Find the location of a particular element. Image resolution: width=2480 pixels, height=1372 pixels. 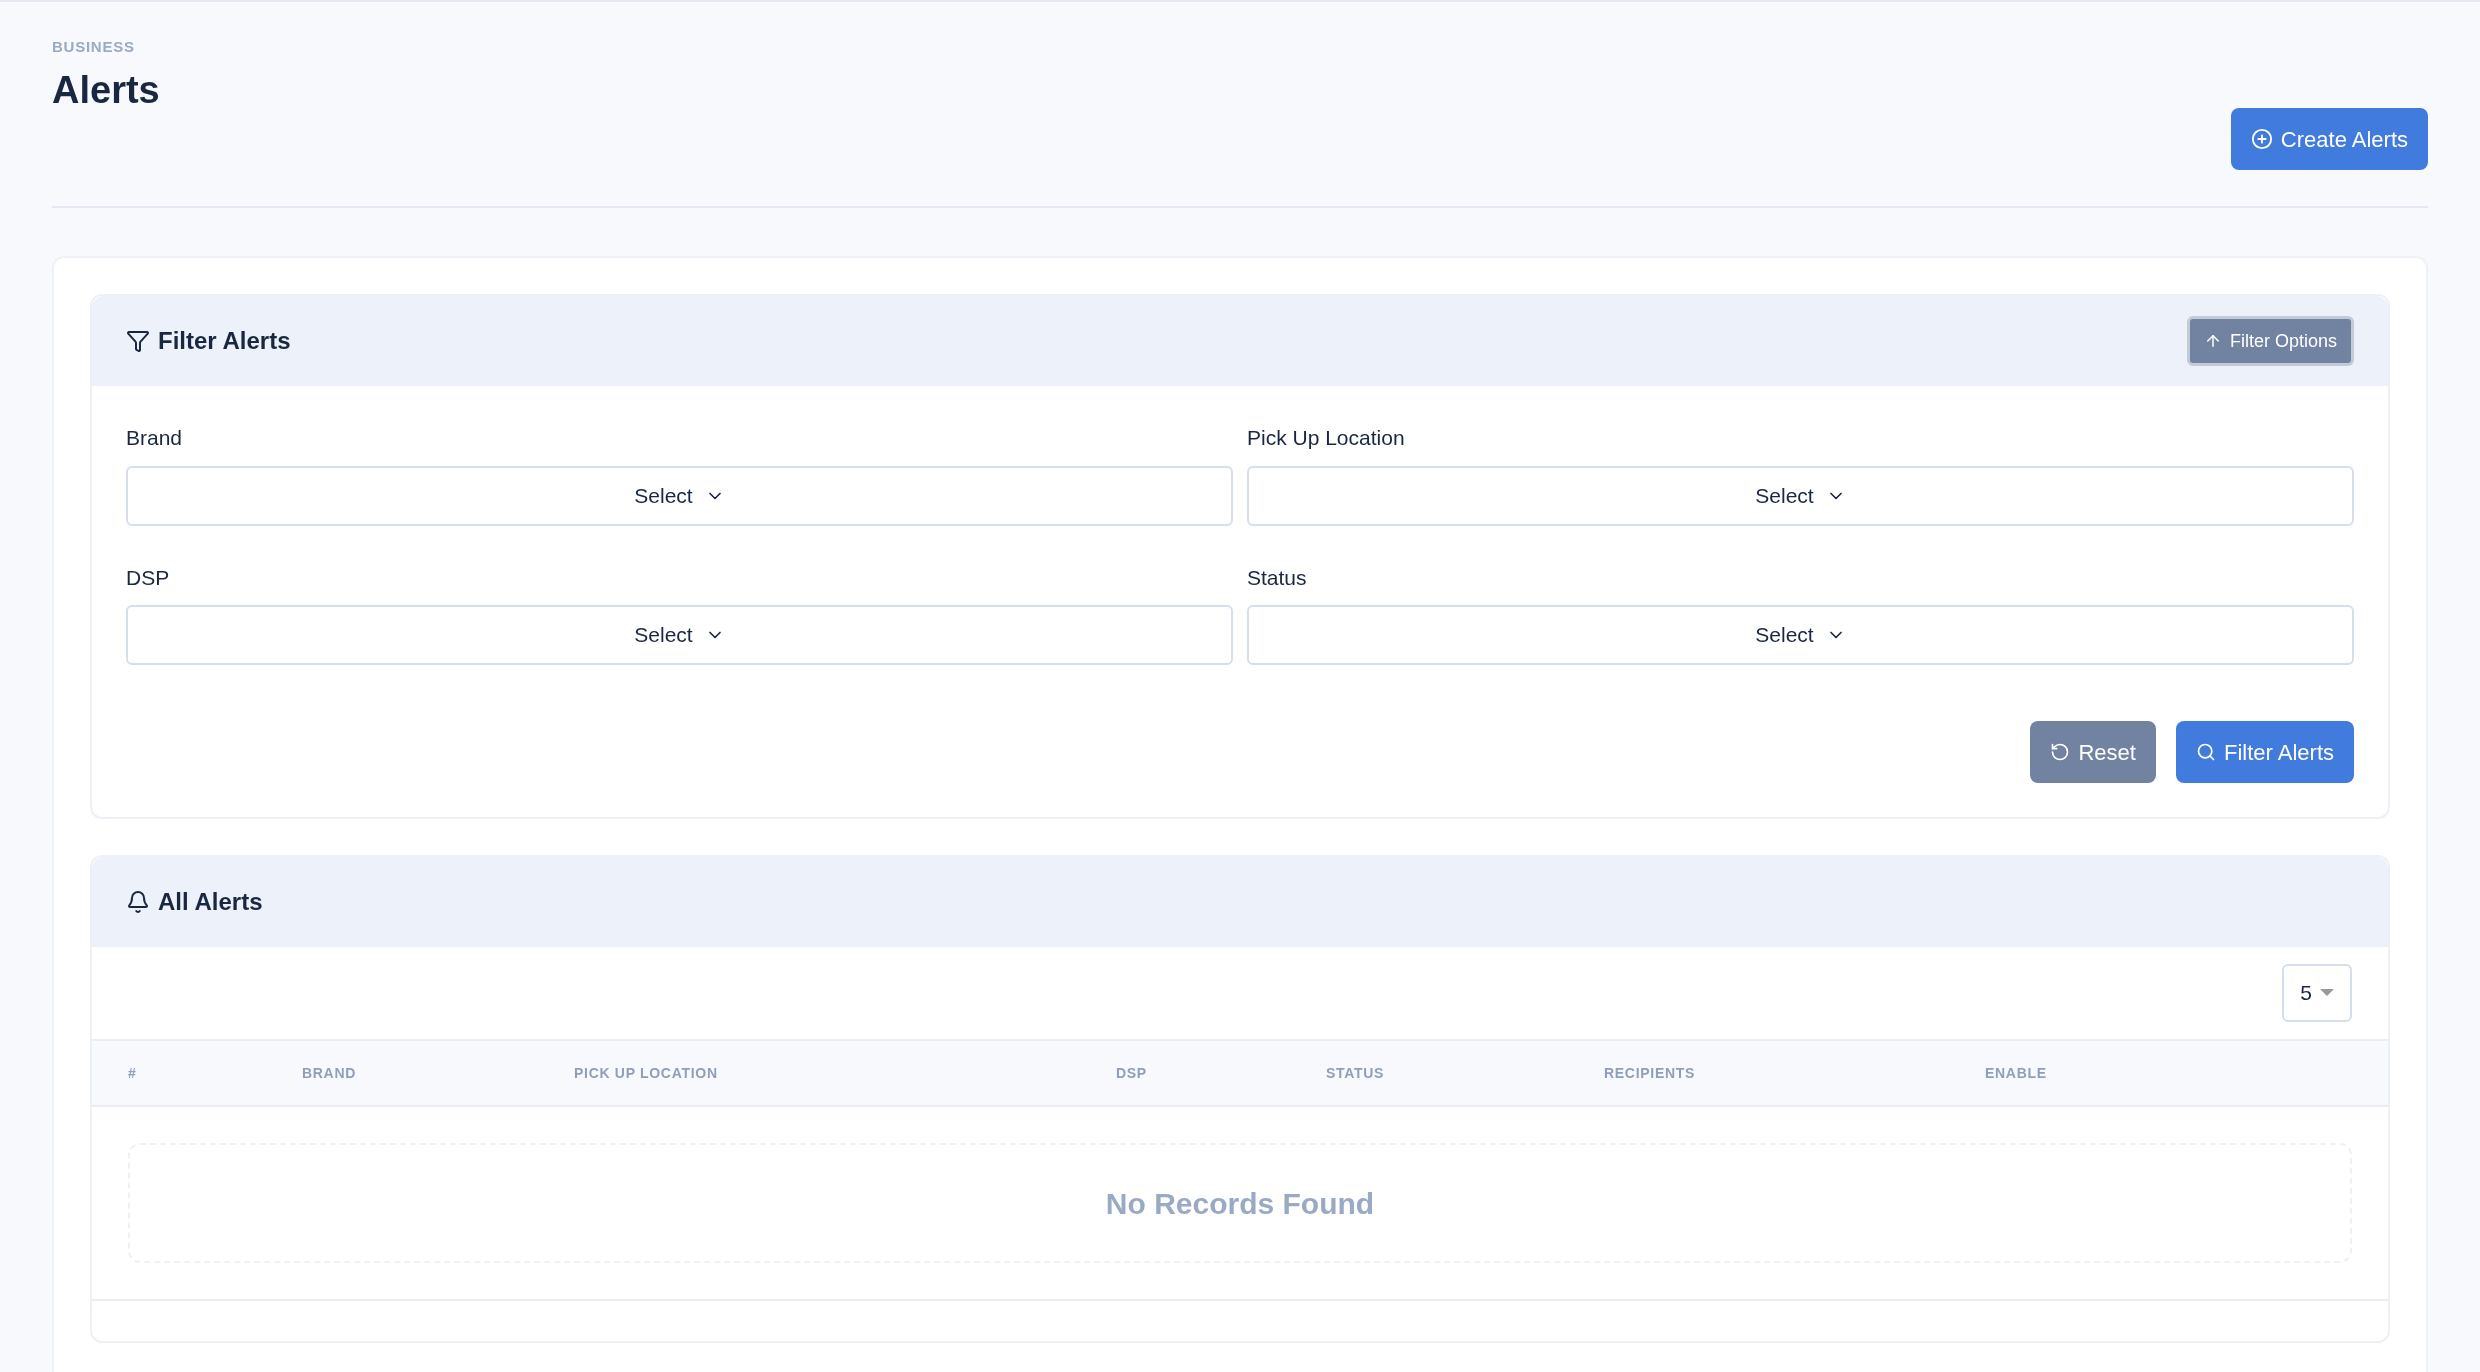

filter-alerts-button: Filter Alerts is located at coordinates (2264, 752).